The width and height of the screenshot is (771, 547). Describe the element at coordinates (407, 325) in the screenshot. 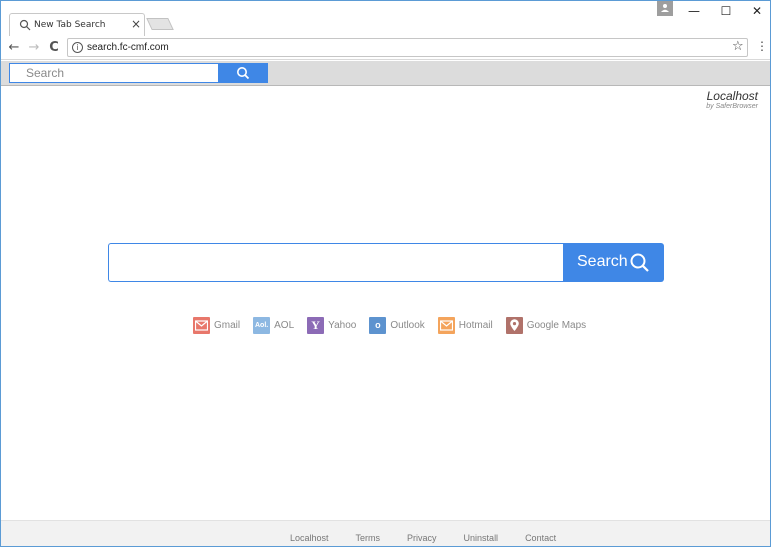

I see `shortcut-label: Outlook` at that location.